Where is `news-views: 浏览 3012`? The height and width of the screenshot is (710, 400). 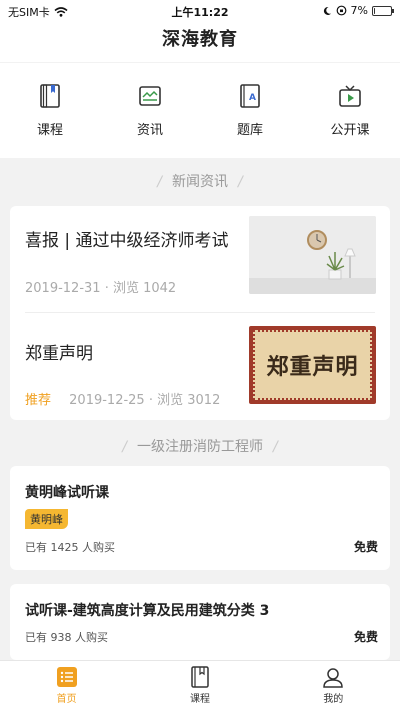 news-views: 浏览 3012 is located at coordinates (189, 400).